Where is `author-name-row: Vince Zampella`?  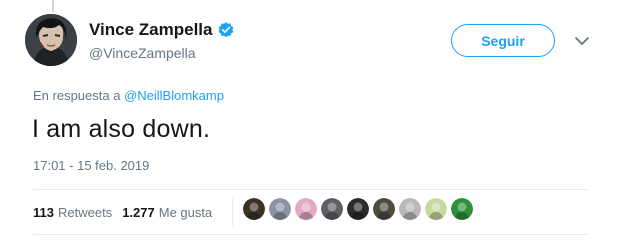 author-name-row: Vince Zampella is located at coordinates (162, 30).